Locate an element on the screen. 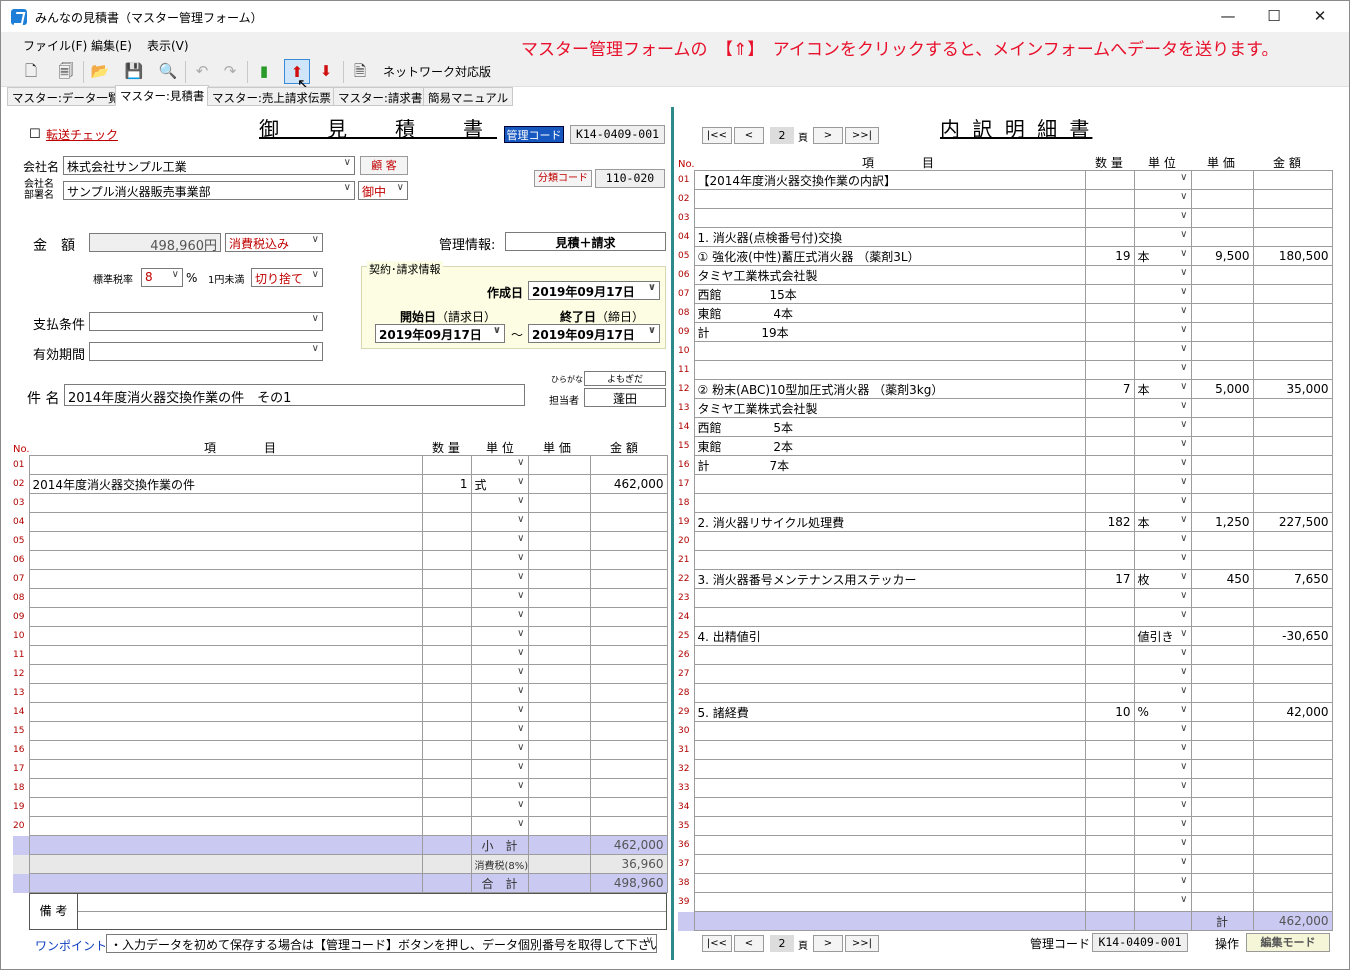  table-row: 25 4. 出精値引 値引き ∨ -30,650 is located at coordinates (1005, 636).